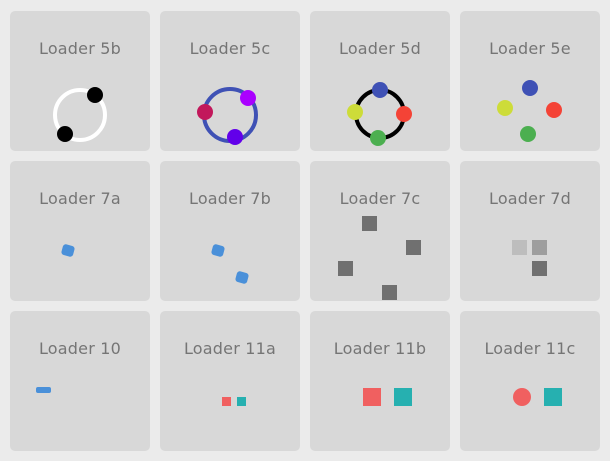 This screenshot has width=610, height=461. Describe the element at coordinates (554, 110) in the screenshot. I see `loader-5e-dot-red` at that location.